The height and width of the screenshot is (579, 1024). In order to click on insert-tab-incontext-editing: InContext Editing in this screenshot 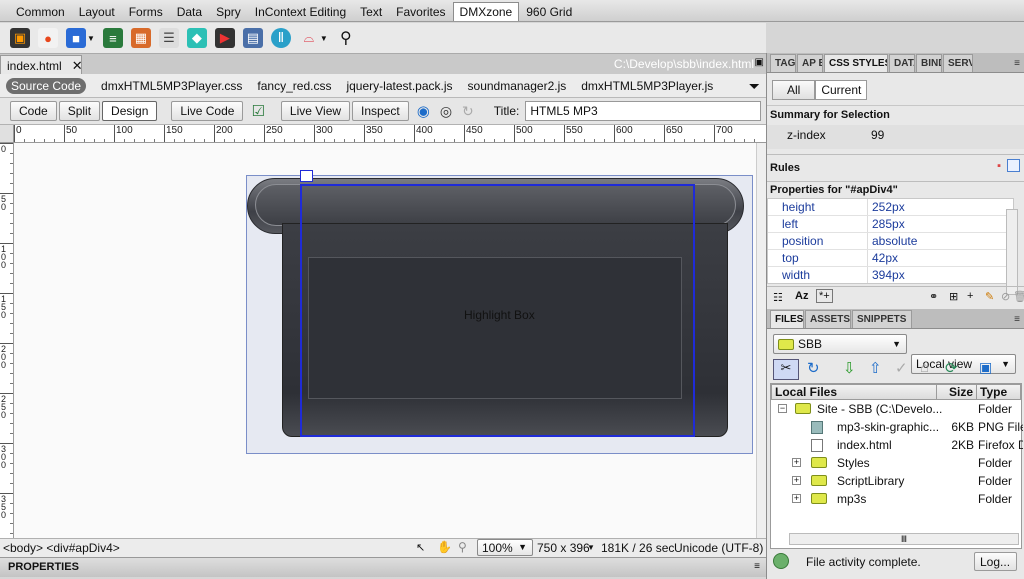, I will do `click(300, 11)`.